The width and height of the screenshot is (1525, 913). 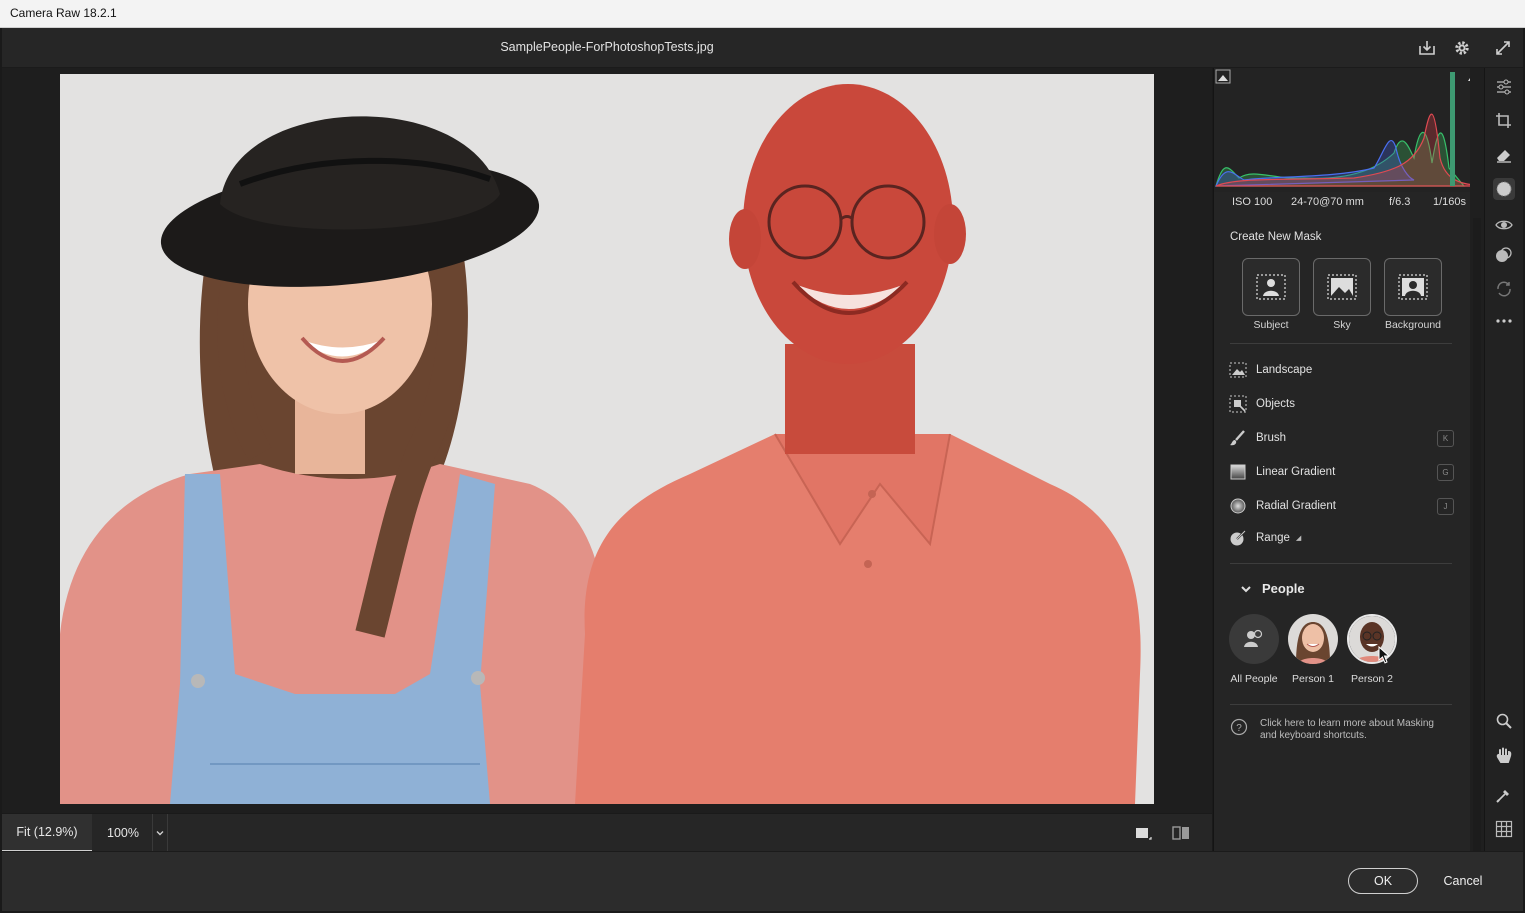 I want to click on sky-mask-button, so click(x=1342, y=287).